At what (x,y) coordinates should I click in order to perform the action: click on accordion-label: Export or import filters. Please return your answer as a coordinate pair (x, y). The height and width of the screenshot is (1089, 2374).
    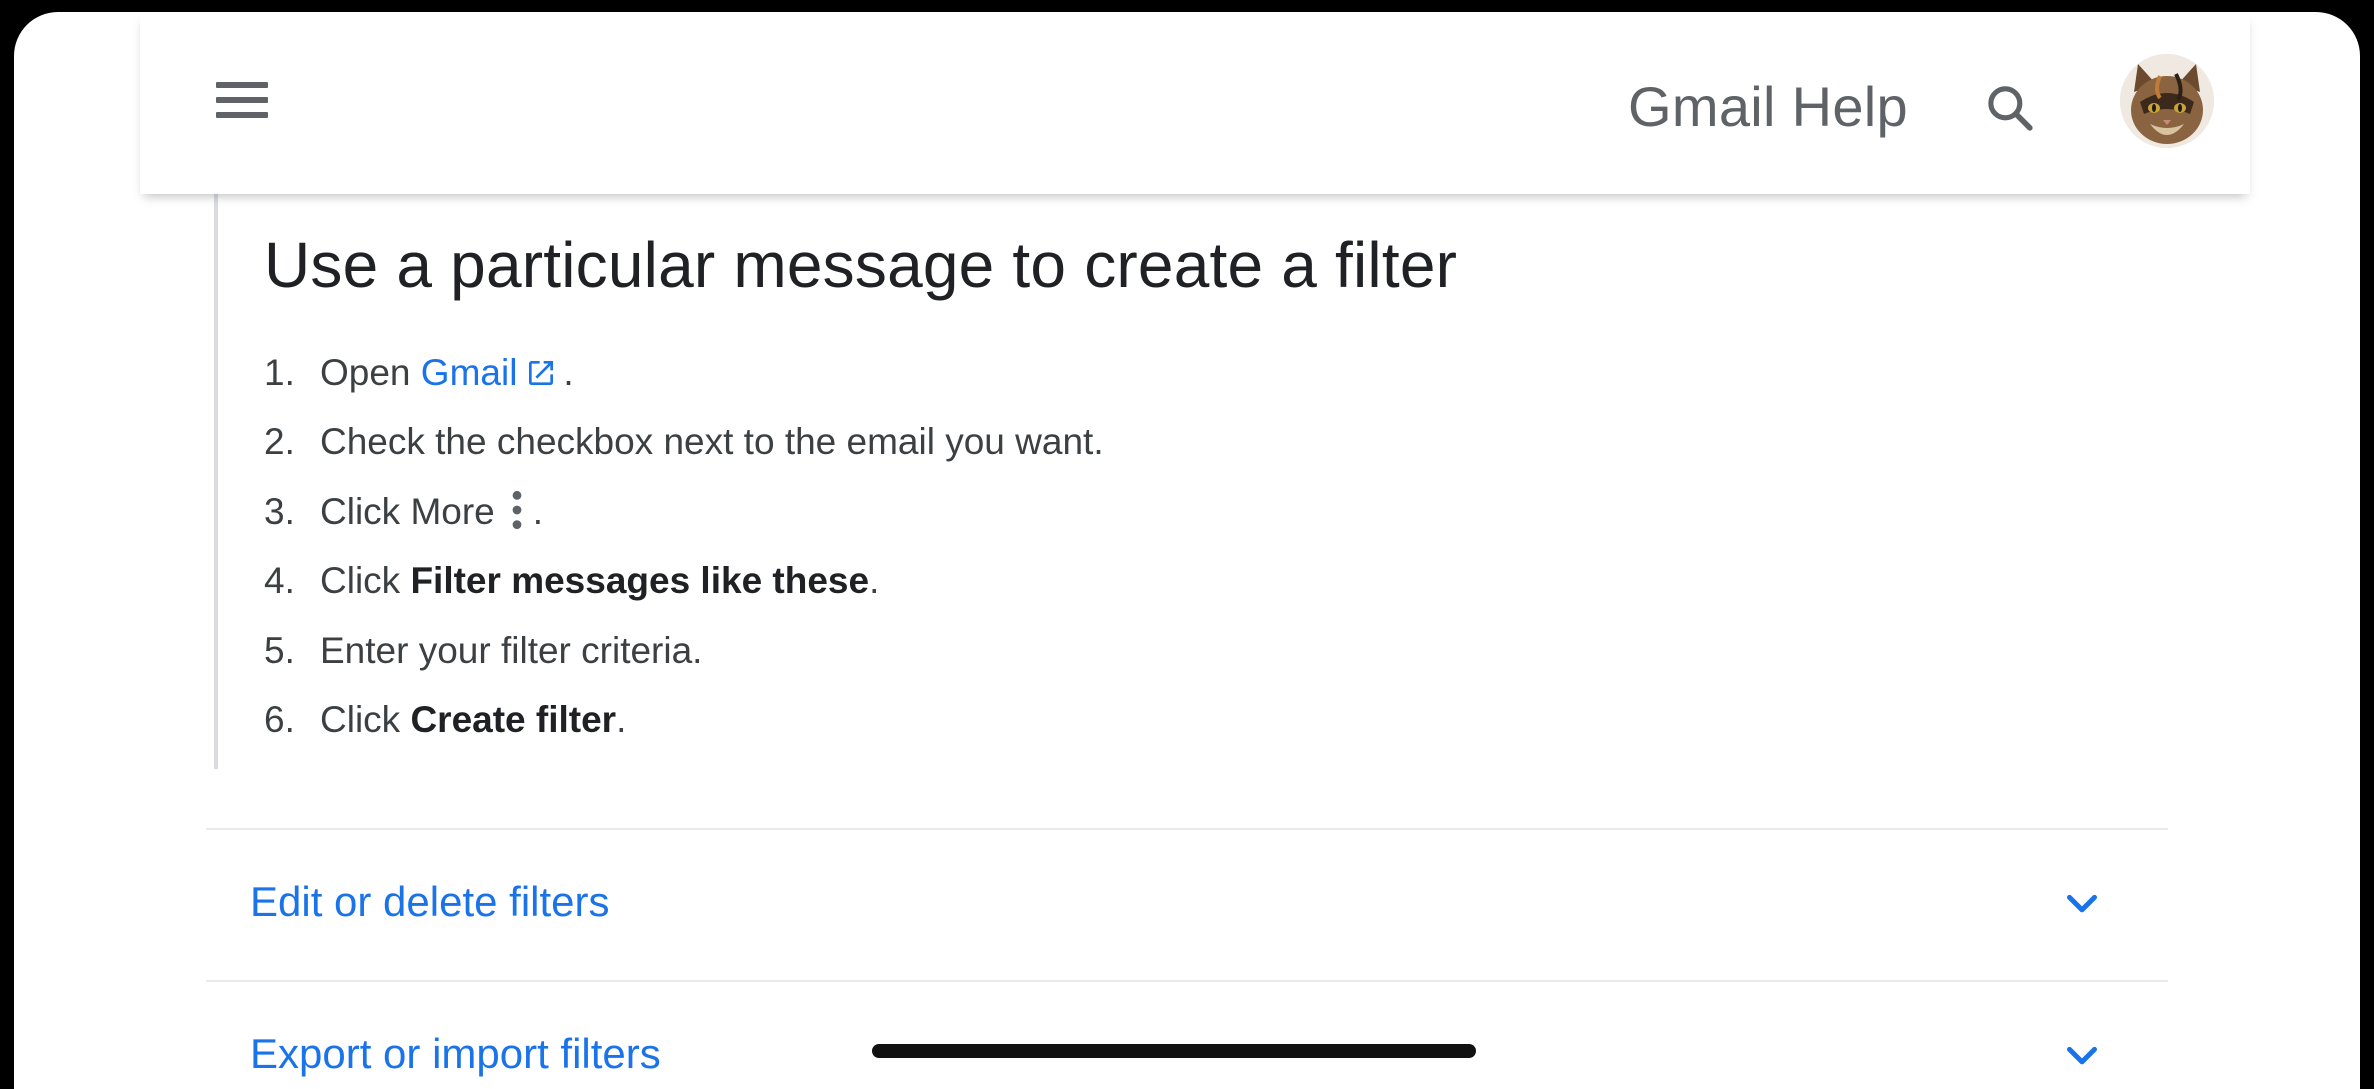
    Looking at the image, I should click on (455, 1053).